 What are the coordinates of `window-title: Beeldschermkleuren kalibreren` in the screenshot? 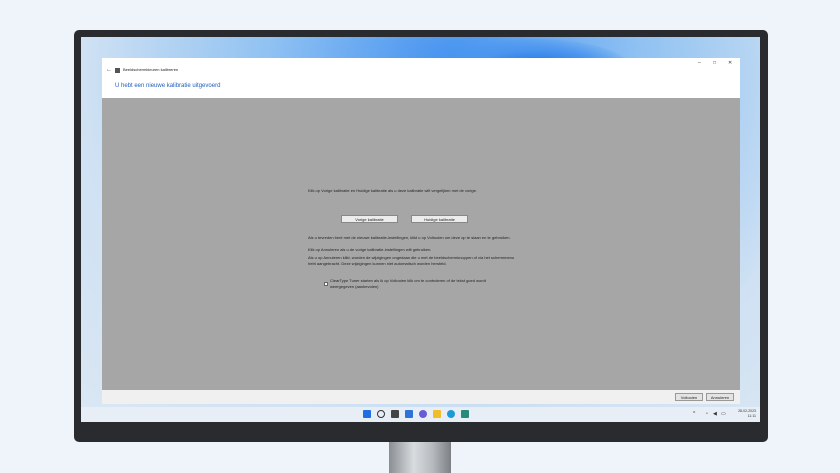 It's located at (151, 69).